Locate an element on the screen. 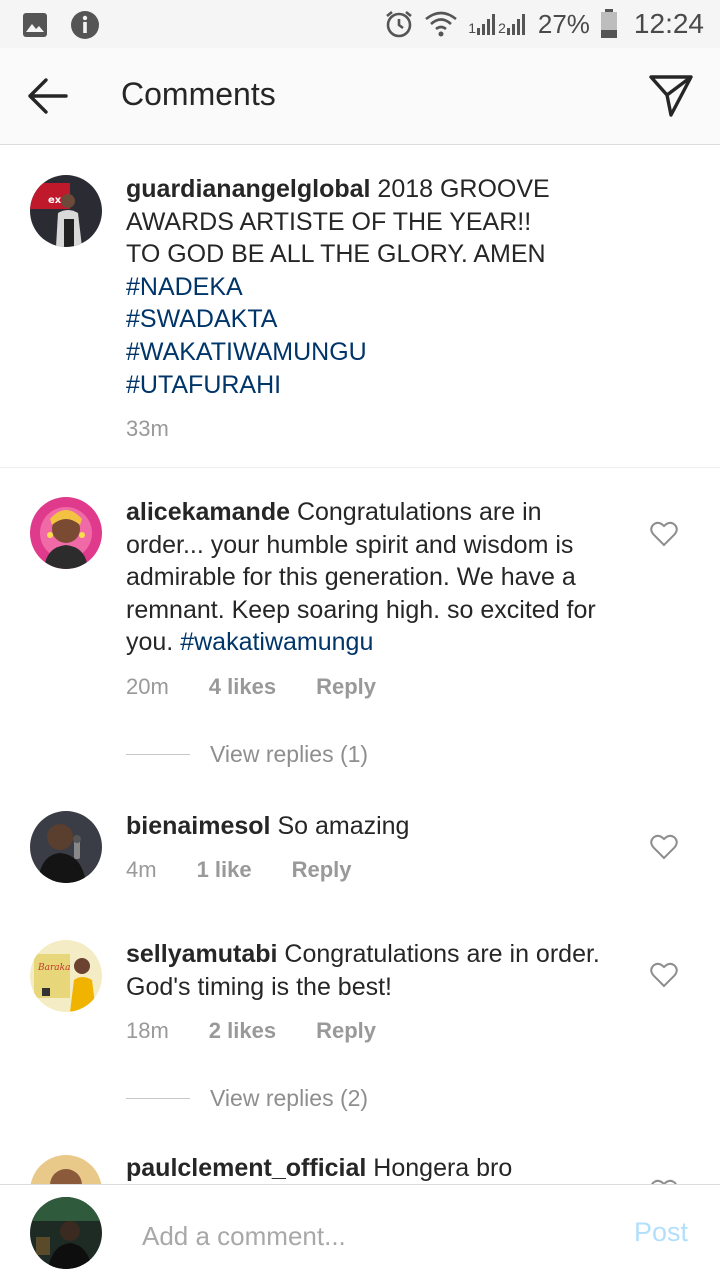 The width and height of the screenshot is (720, 1281). hashtag-link: #wakatiwamungu is located at coordinates (276, 642).